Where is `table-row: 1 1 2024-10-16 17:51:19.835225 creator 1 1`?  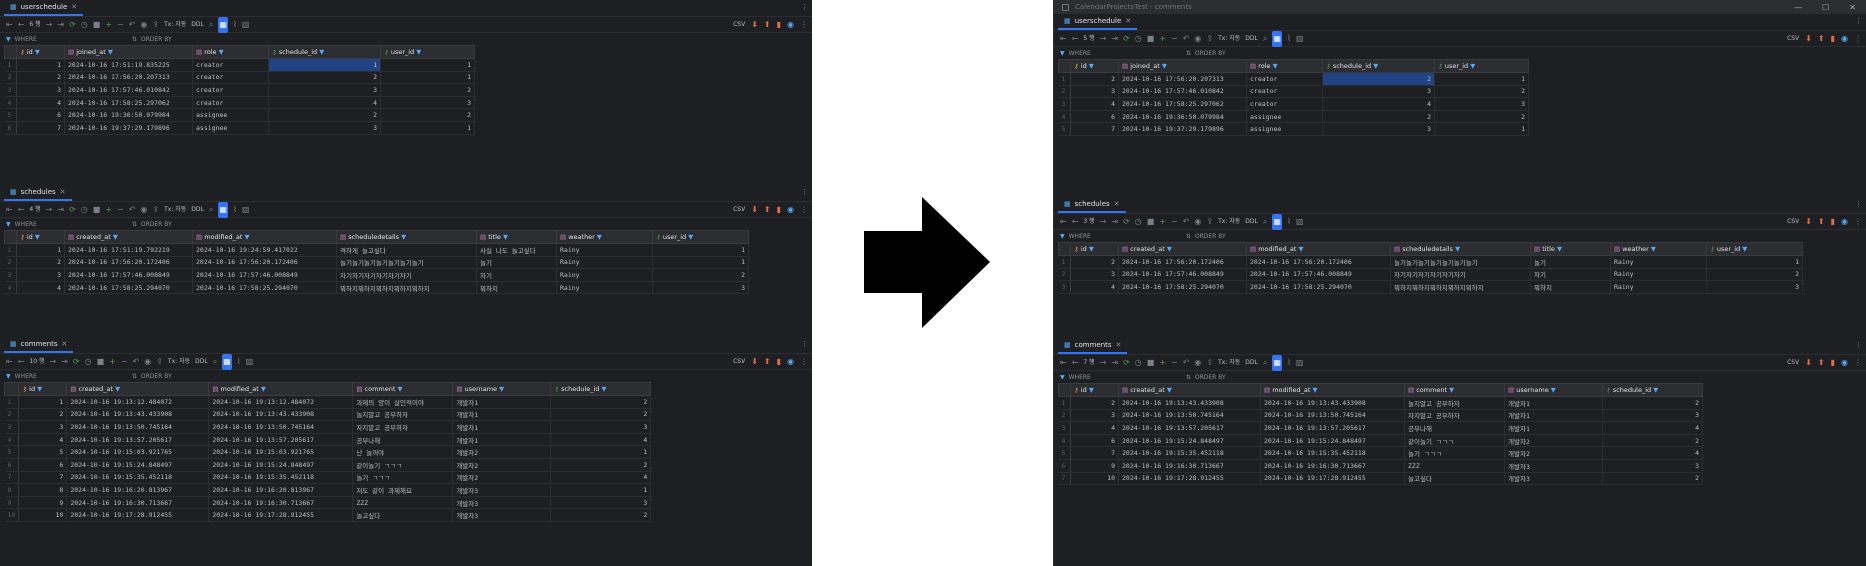 table-row: 1 1 2024-10-16 17:51:19.835225 creator 1 1 is located at coordinates (239, 65).